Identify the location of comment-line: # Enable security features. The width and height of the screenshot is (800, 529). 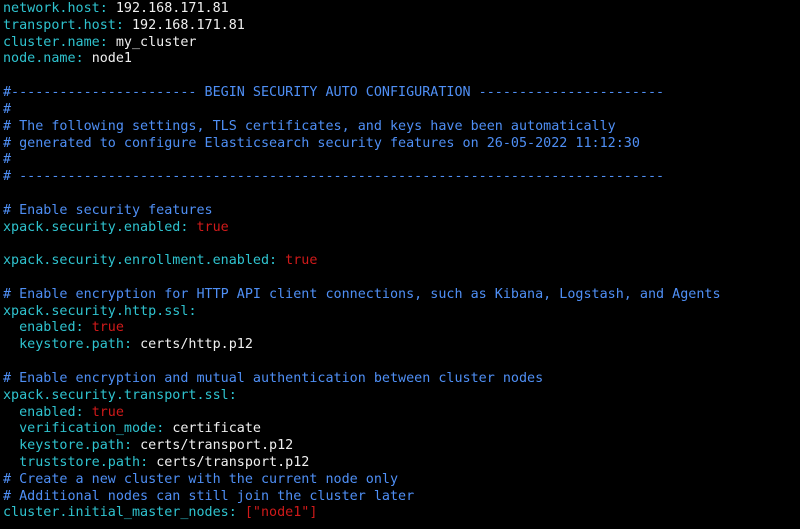
(401, 211).